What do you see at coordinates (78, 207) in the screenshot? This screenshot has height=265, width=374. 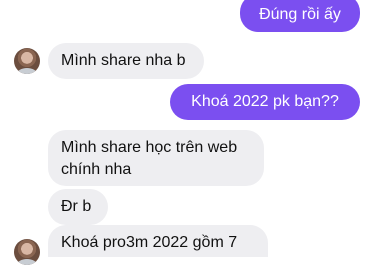 I see `incoming-message: Đr b` at bounding box center [78, 207].